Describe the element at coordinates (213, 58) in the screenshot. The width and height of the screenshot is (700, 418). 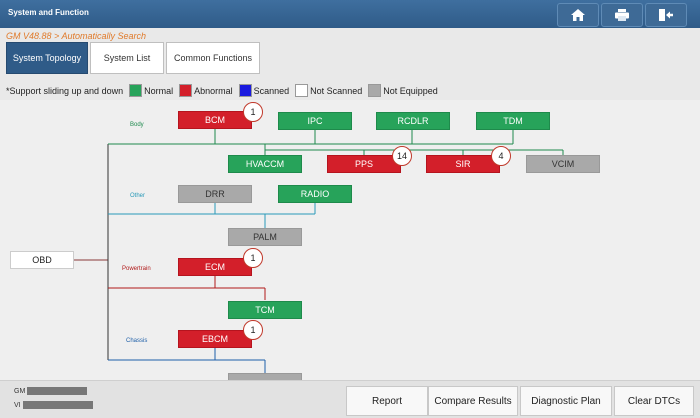
I see `tab-common-functions: Common Functions` at that location.